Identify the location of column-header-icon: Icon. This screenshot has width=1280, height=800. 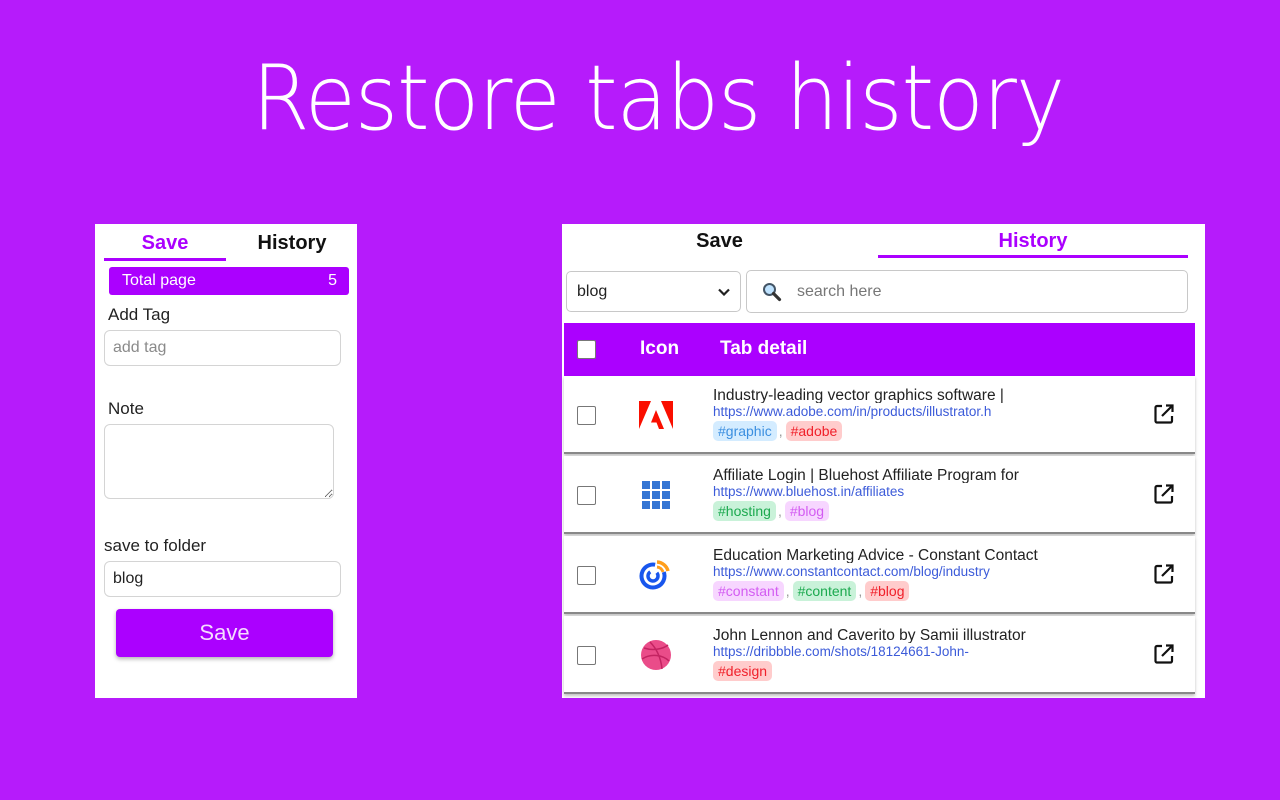
(660, 348).